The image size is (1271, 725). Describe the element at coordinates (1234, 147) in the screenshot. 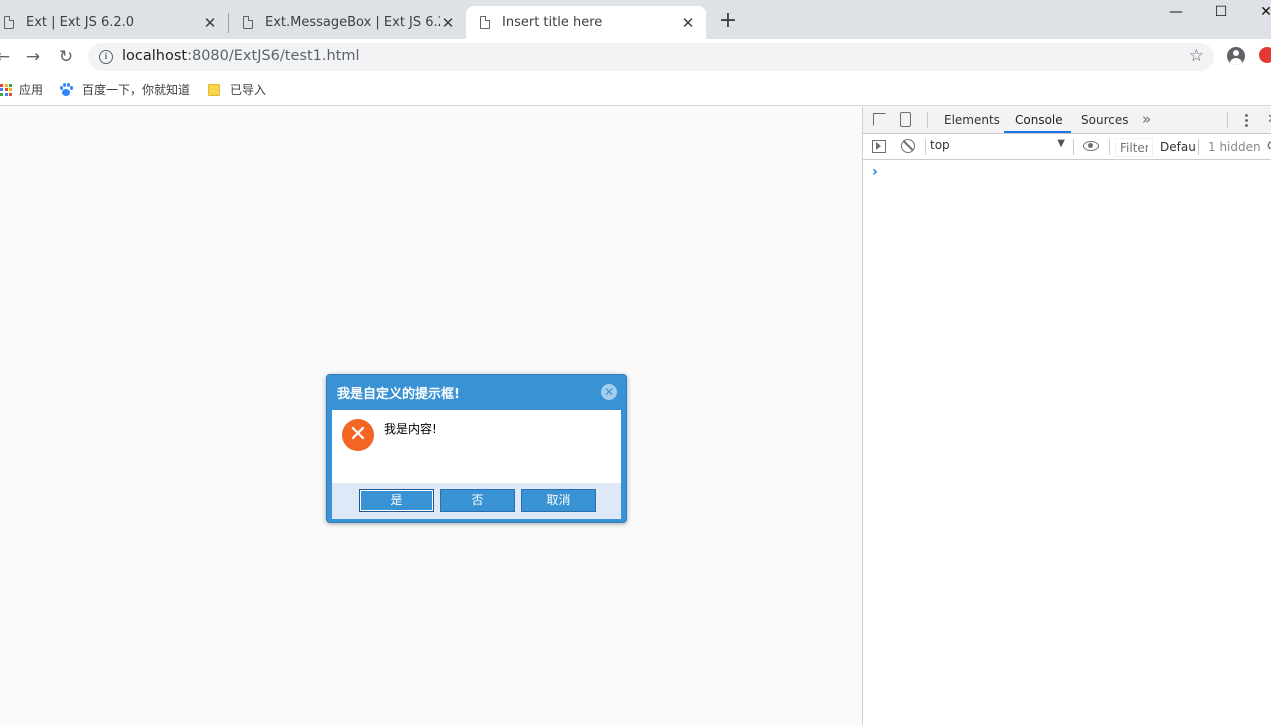

I see `hidden-messages-count: 1 hidden` at that location.